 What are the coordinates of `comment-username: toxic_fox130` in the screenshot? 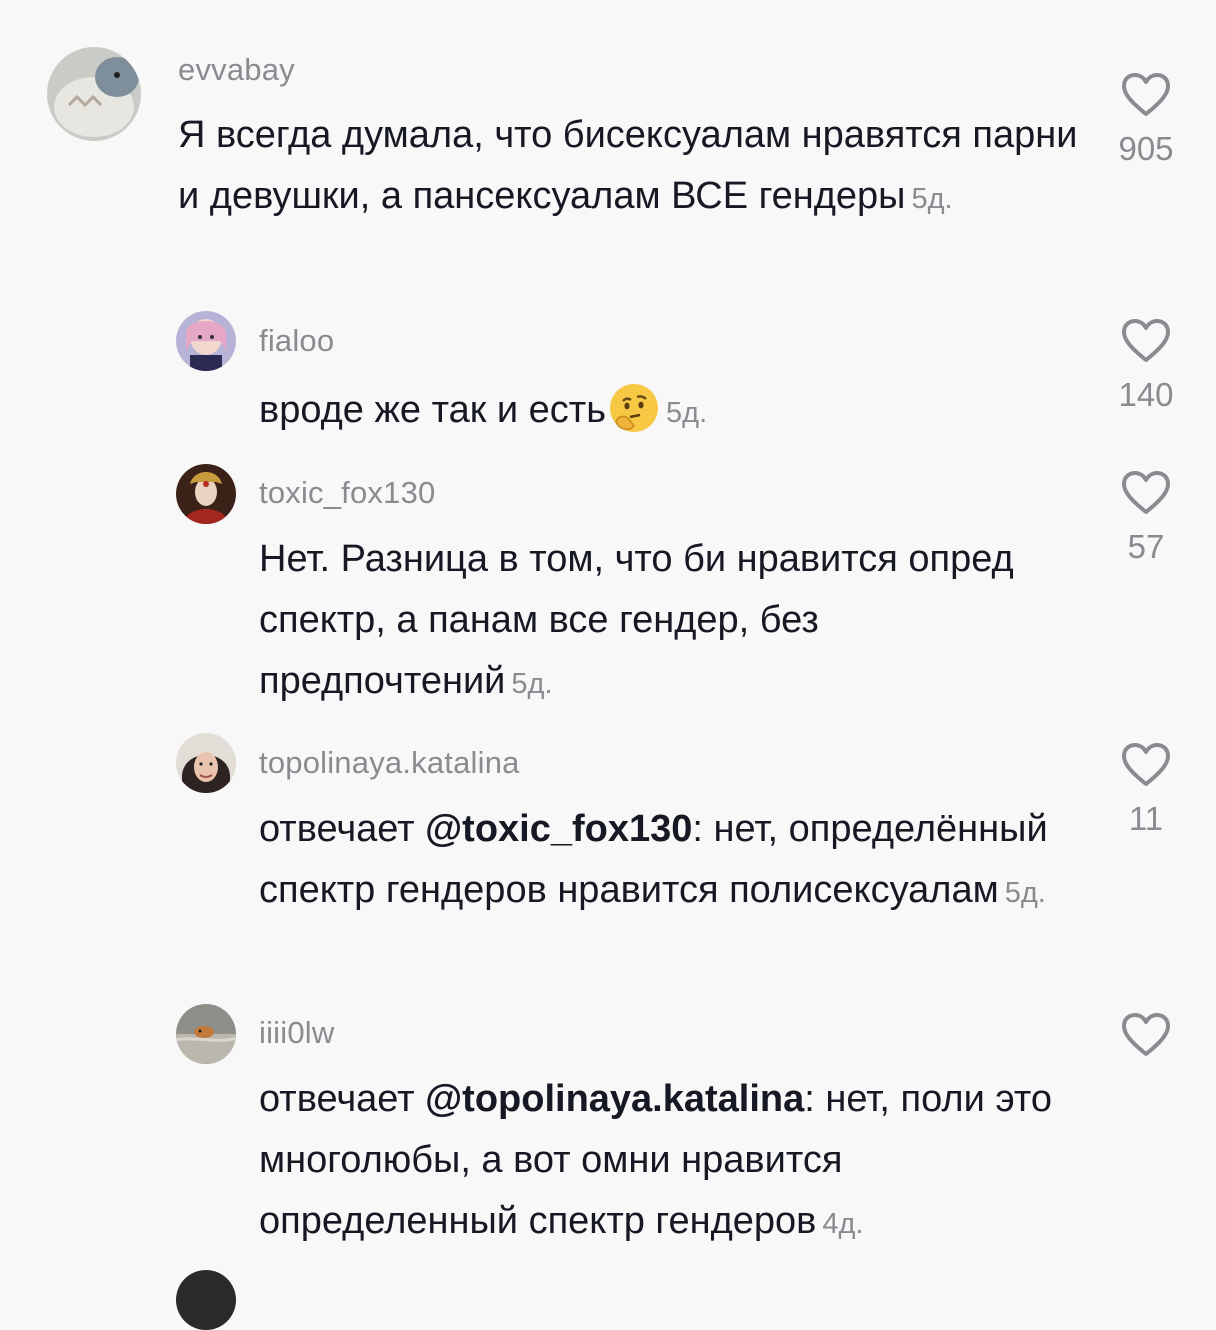 It's located at (347, 493).